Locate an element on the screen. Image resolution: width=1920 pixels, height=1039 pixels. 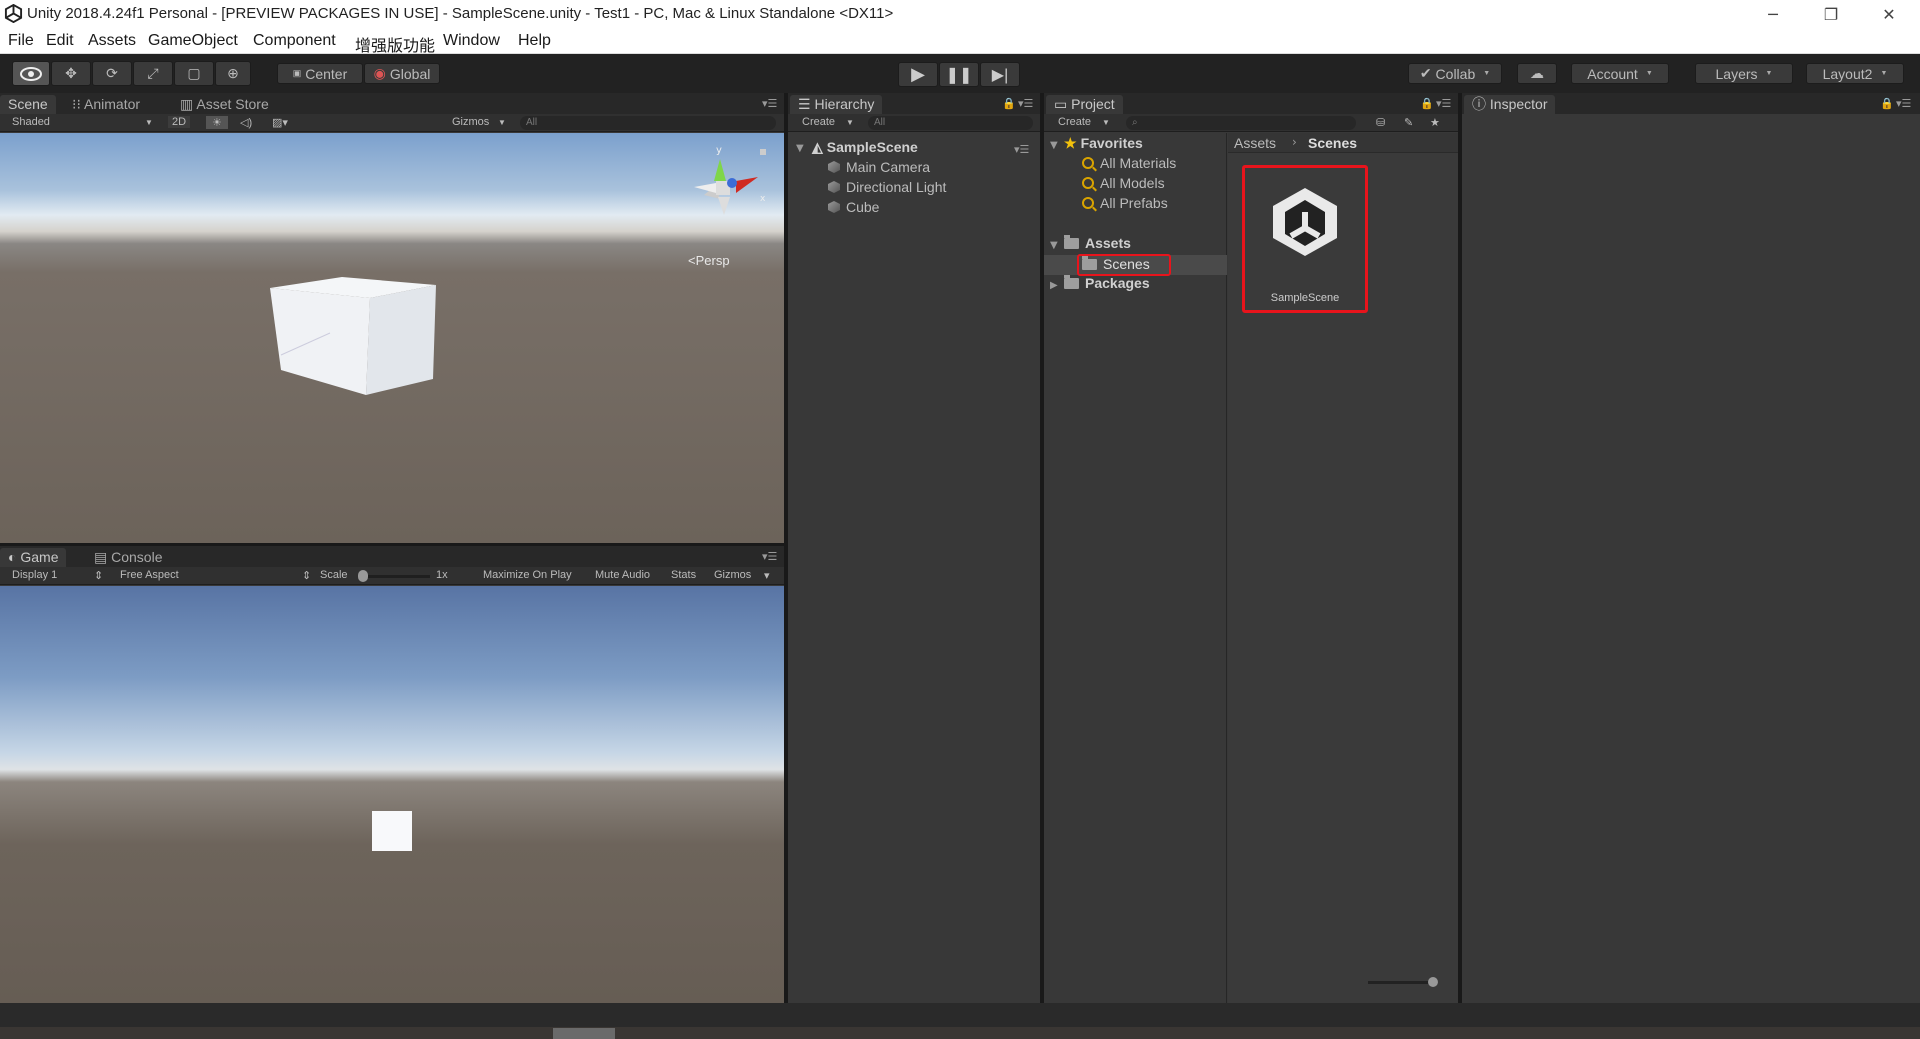
favorites-header: ★ Favorites is located at coordinates (1103, 143).